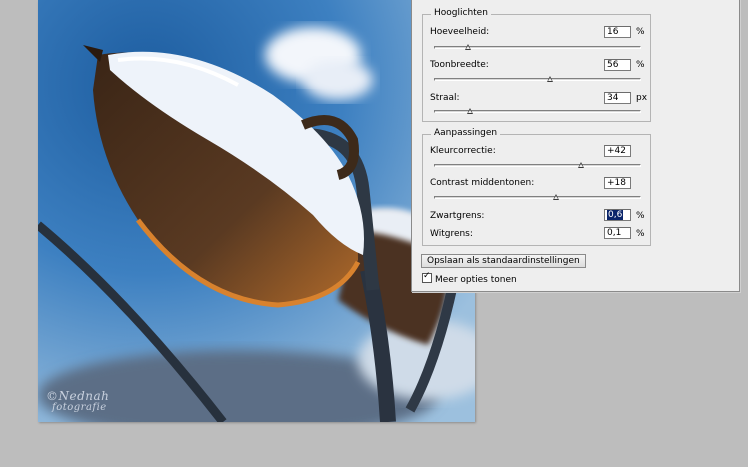 This screenshot has height=467, width=748. I want to click on amount-slider-thumb, so click(467, 47).